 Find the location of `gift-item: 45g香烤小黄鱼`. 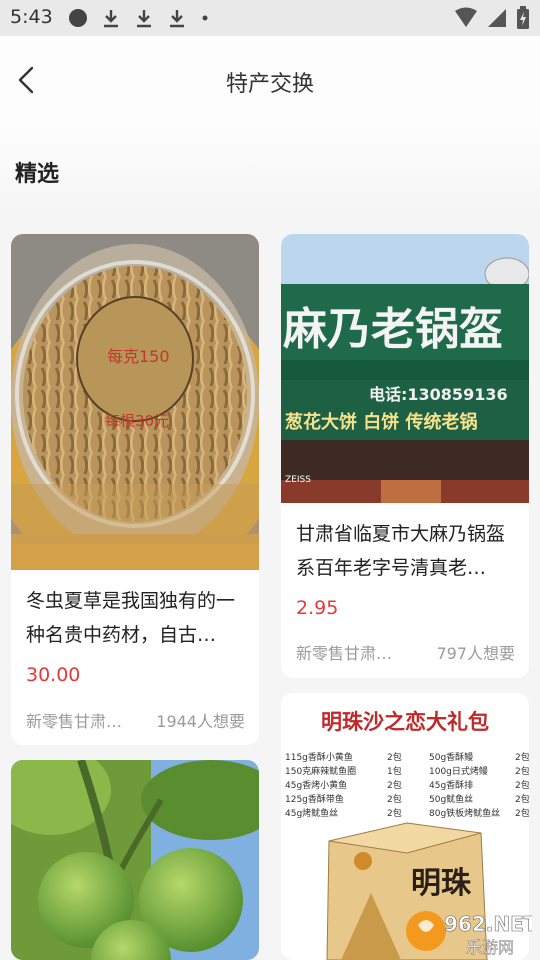

gift-item: 45g香烤小黄鱼 is located at coordinates (316, 785).